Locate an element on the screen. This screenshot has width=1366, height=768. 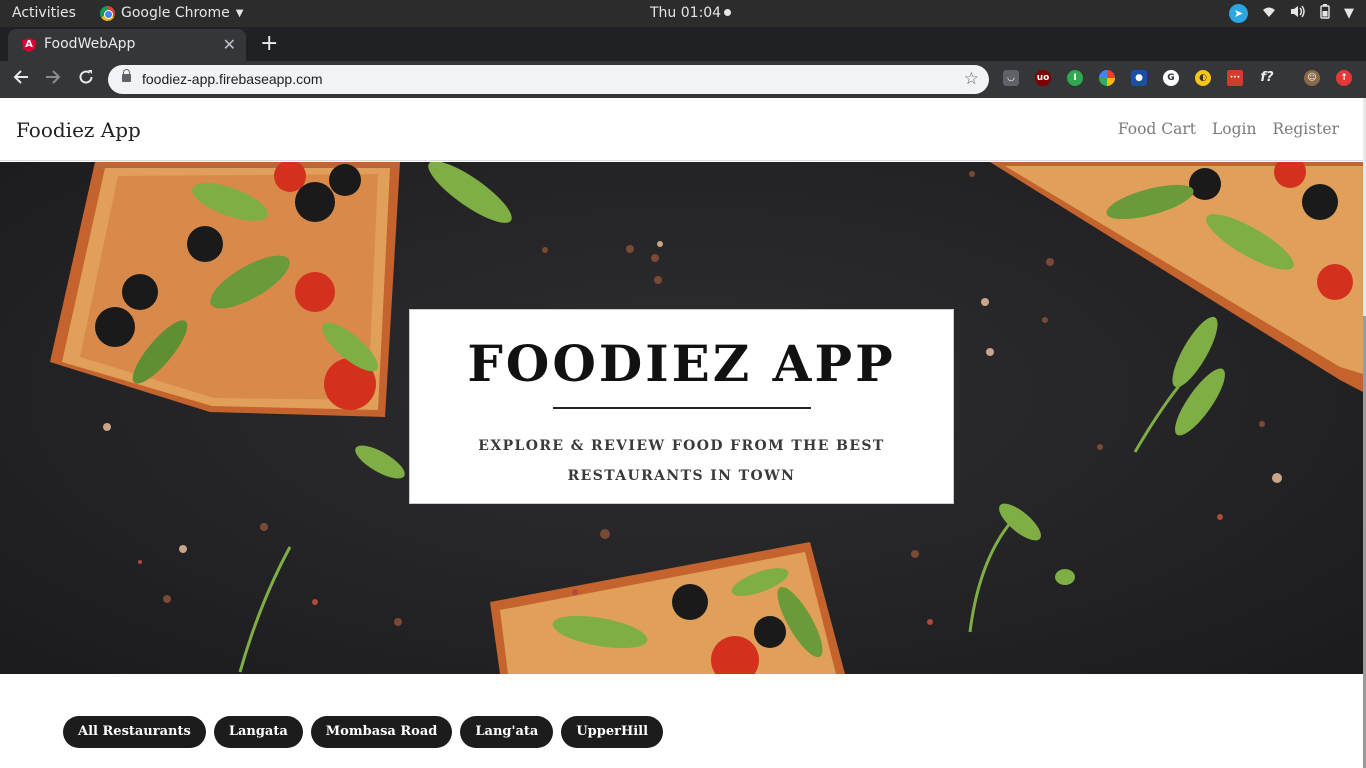
forward-arrow-icon is located at coordinates (53, 79).